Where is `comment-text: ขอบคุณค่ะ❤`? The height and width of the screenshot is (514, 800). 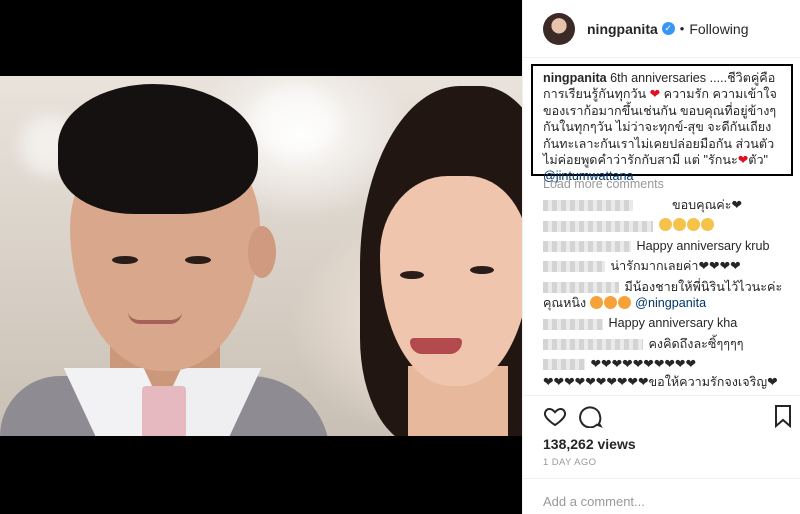 comment-text: ขอบคุณค่ะ❤ is located at coordinates (707, 205).